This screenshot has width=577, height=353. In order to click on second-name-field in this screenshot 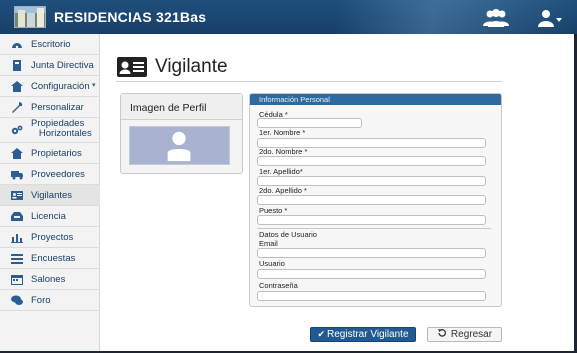, I will do `click(371, 161)`.